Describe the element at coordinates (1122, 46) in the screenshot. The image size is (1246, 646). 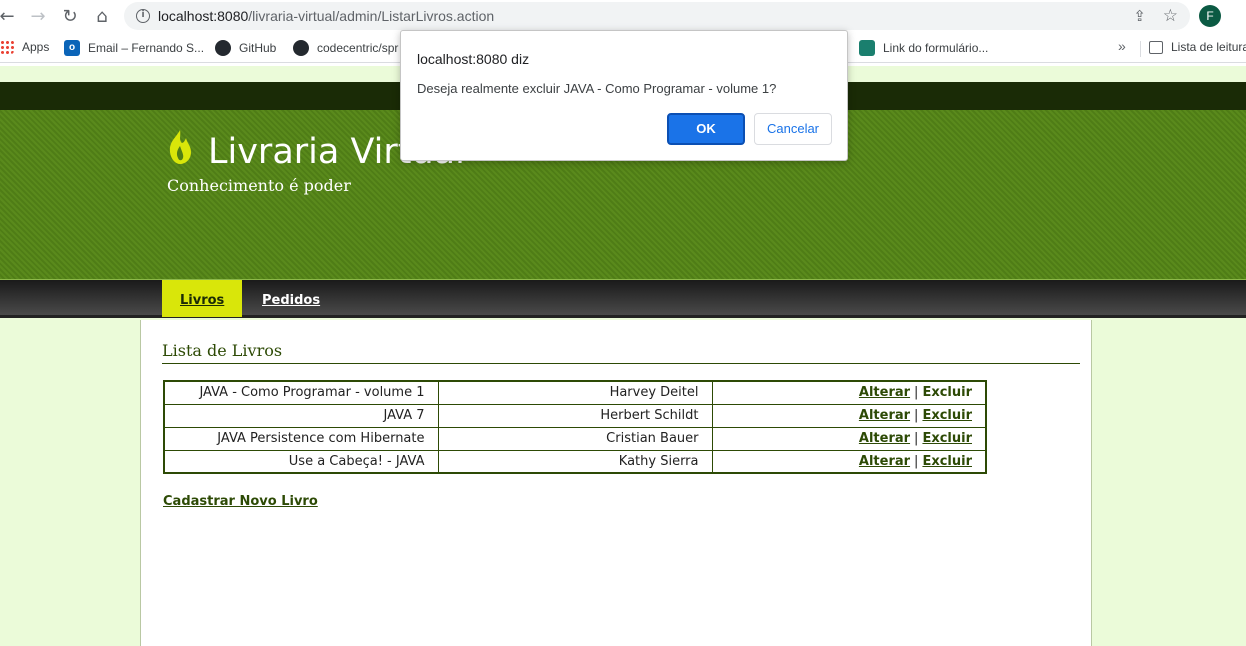
I see `more-bookmarks-icon: »` at that location.